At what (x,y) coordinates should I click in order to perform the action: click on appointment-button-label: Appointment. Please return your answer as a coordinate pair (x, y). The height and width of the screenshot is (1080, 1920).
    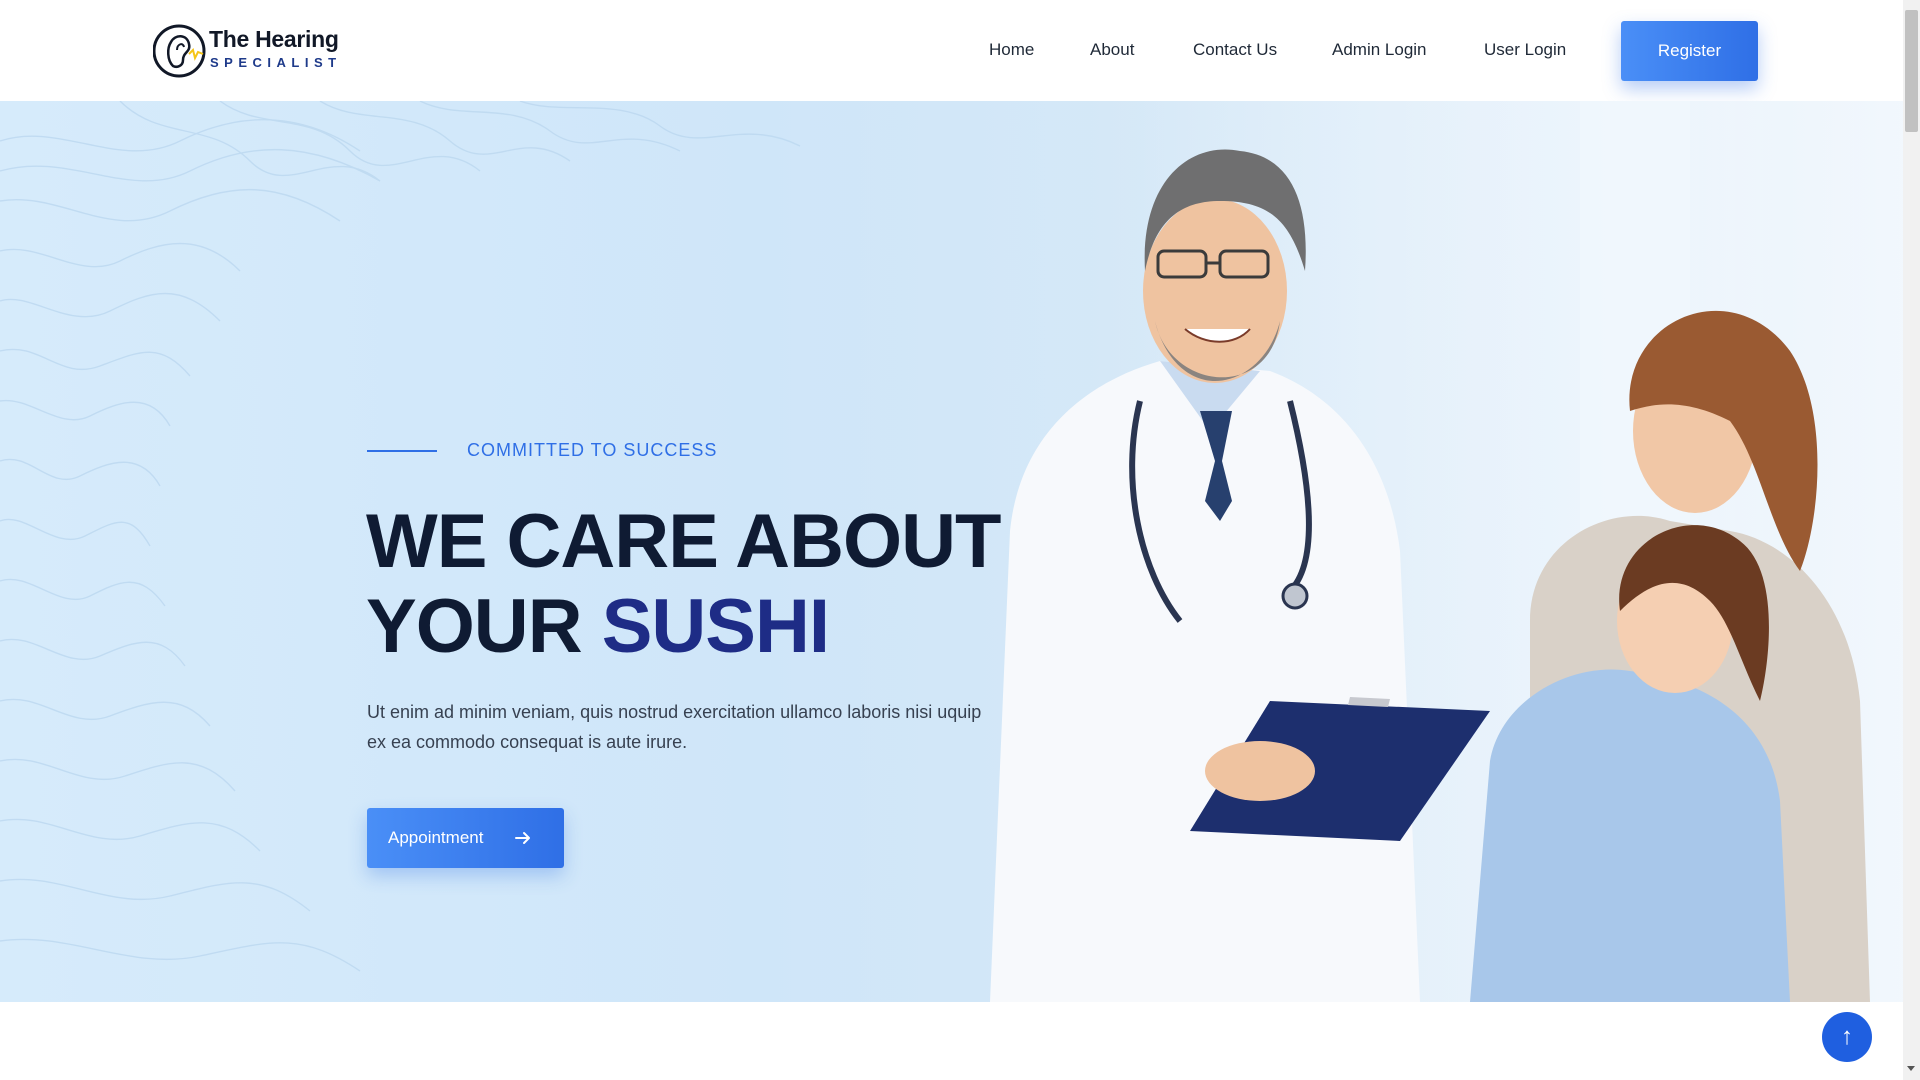
    Looking at the image, I should click on (436, 837).